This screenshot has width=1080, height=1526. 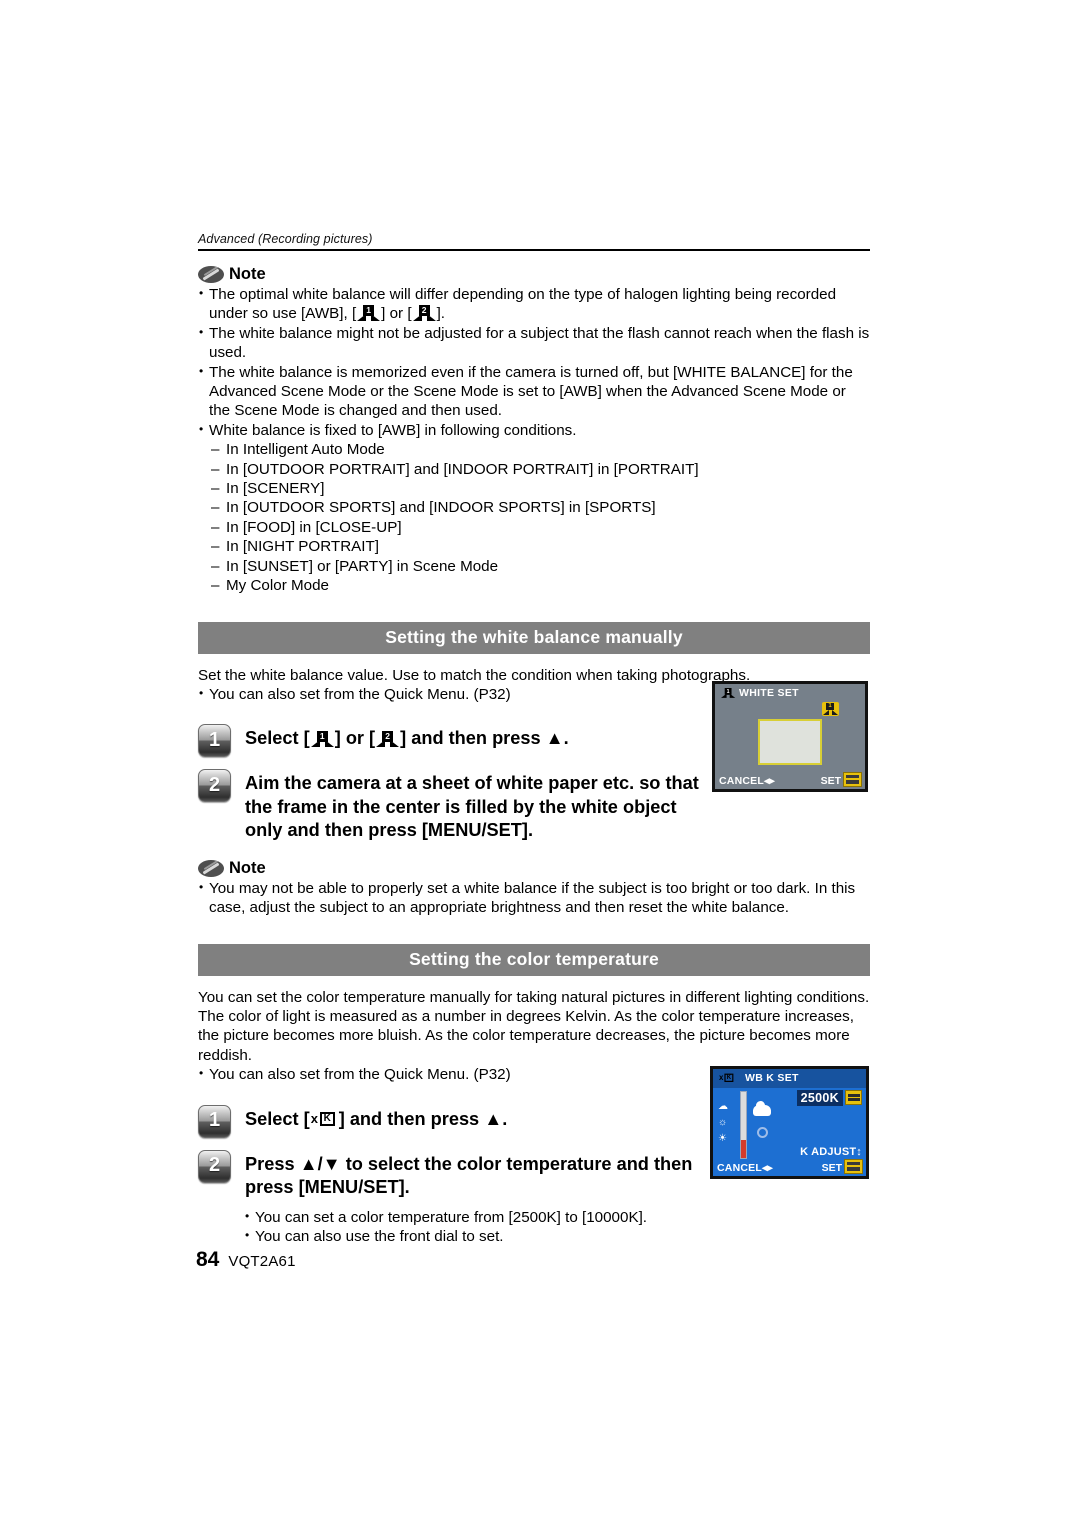 I want to click on kelvin-slider, so click(x=743, y=1125).